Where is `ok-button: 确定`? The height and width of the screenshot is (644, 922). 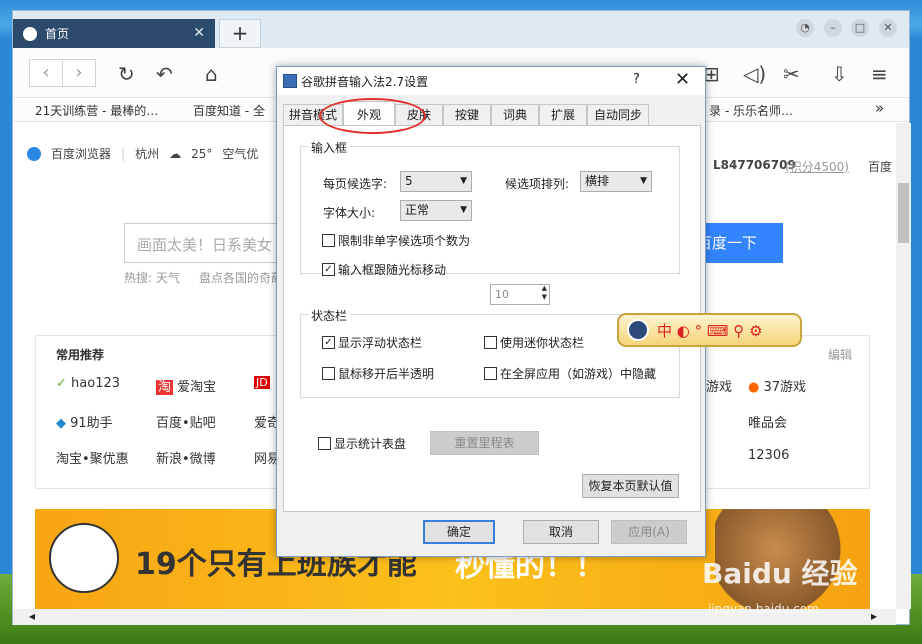
ok-button: 确定 is located at coordinates (459, 532).